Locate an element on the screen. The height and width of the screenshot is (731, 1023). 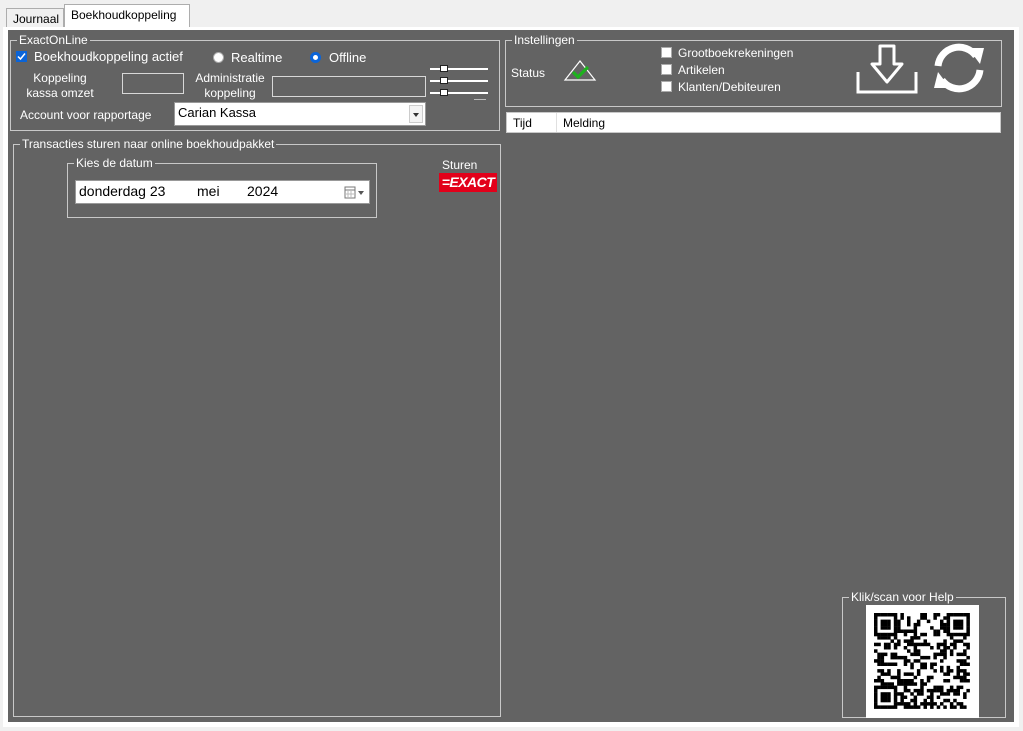
exactonline-legend: ExactOnLine is located at coordinates (53, 40).